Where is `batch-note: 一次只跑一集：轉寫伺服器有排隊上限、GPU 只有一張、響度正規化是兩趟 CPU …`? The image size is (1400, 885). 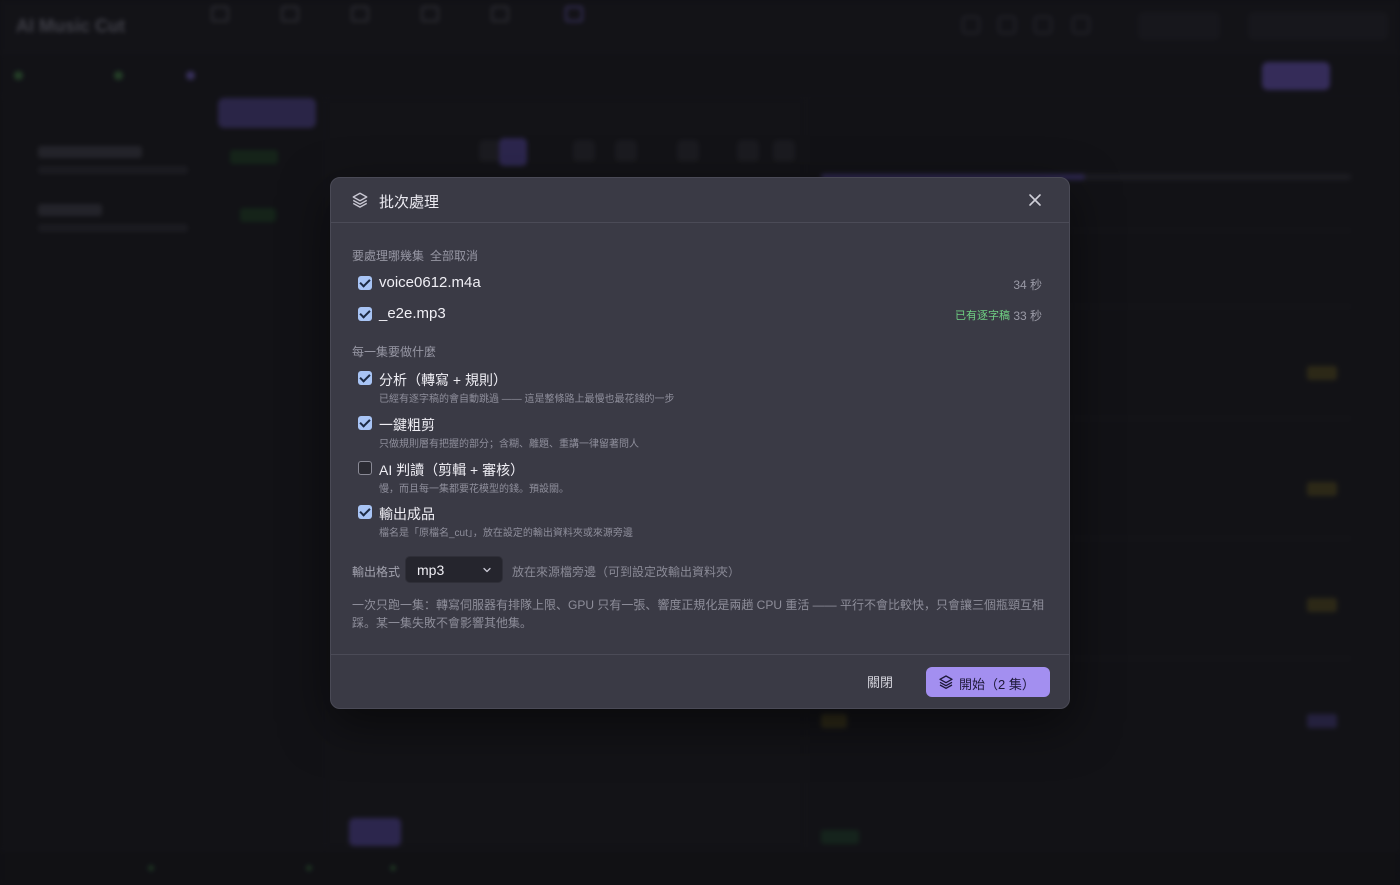
batch-note: 一次只跑一集：轉寫伺服器有排隊上限、GPU 只有一張、響度正規化是兩趟 CPU … is located at coordinates (698, 614).